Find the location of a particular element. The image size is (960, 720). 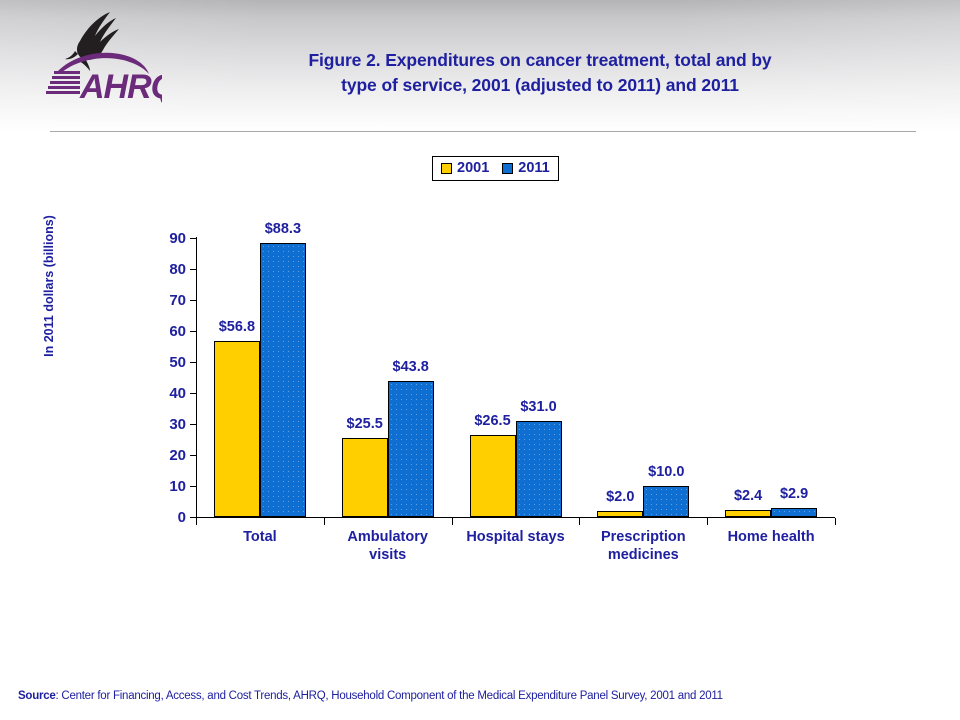

y-axis-tick-label: 80 is located at coordinates (177, 269).